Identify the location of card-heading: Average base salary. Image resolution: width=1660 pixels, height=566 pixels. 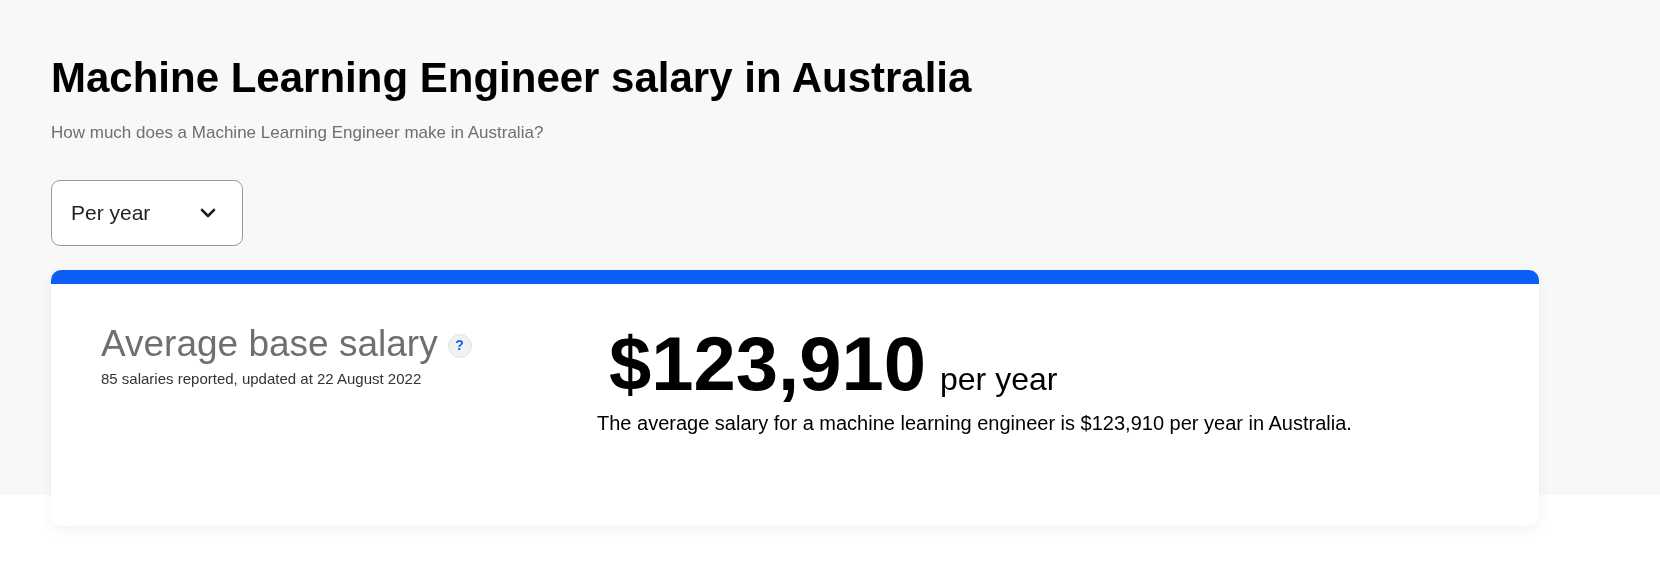
(269, 343).